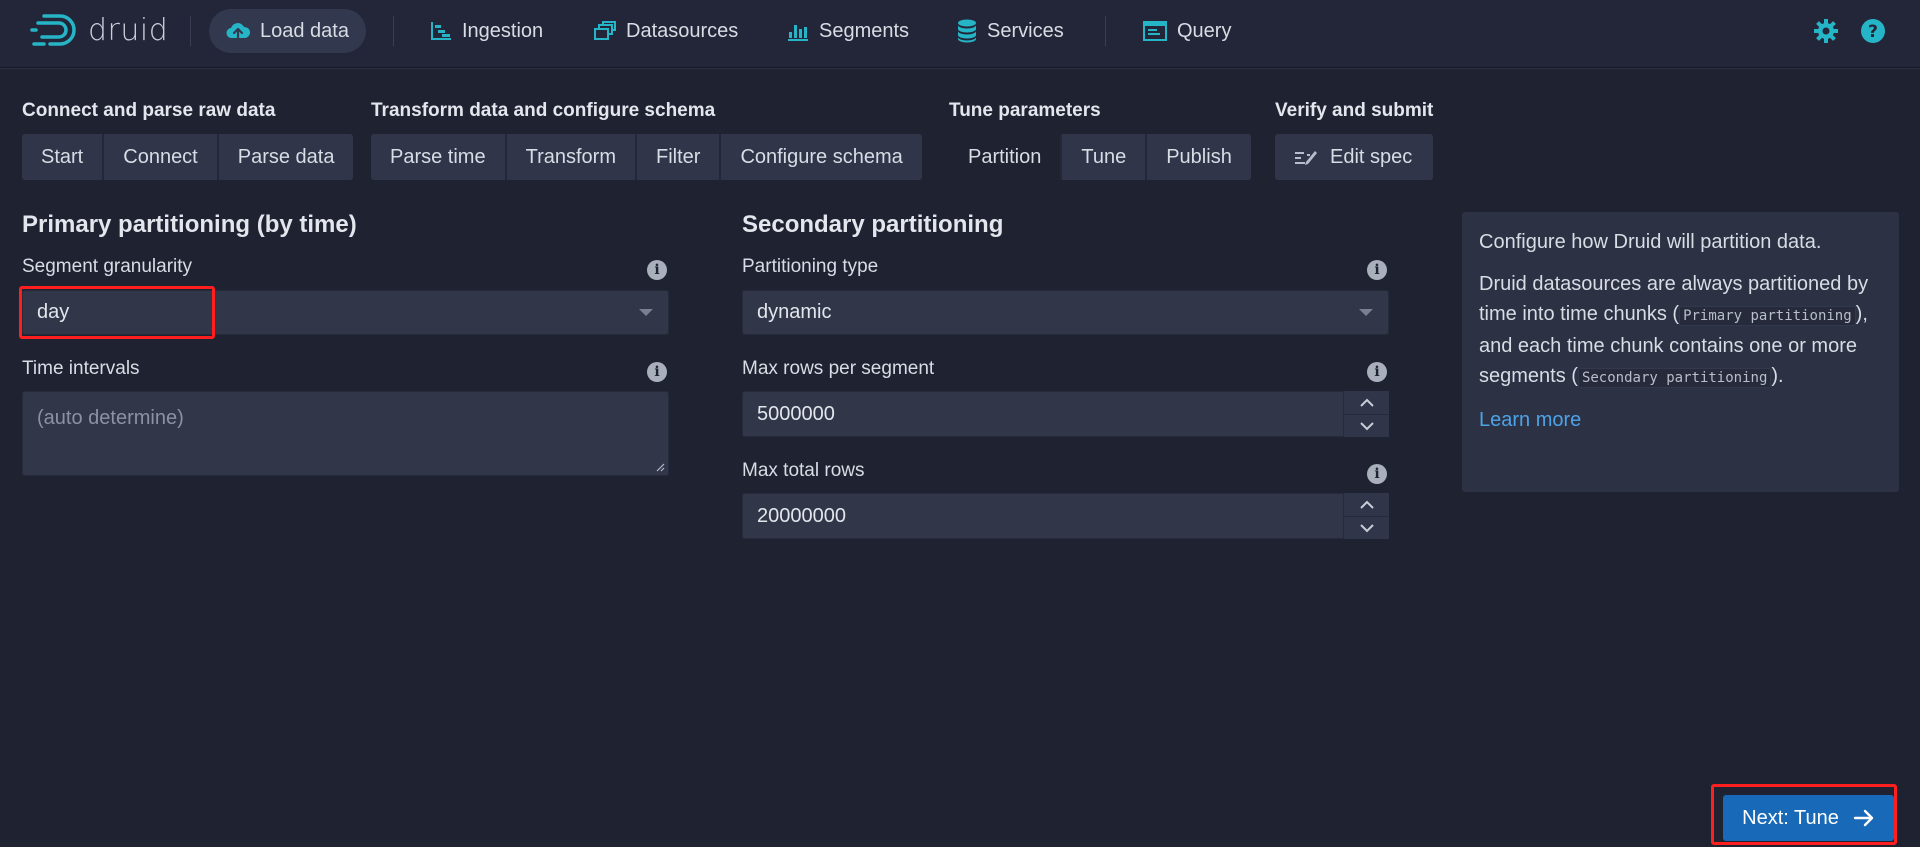 This screenshot has height=847, width=1920. What do you see at coordinates (345, 433) in the screenshot?
I see `time-intervals-textarea: (auto determine)` at bounding box center [345, 433].